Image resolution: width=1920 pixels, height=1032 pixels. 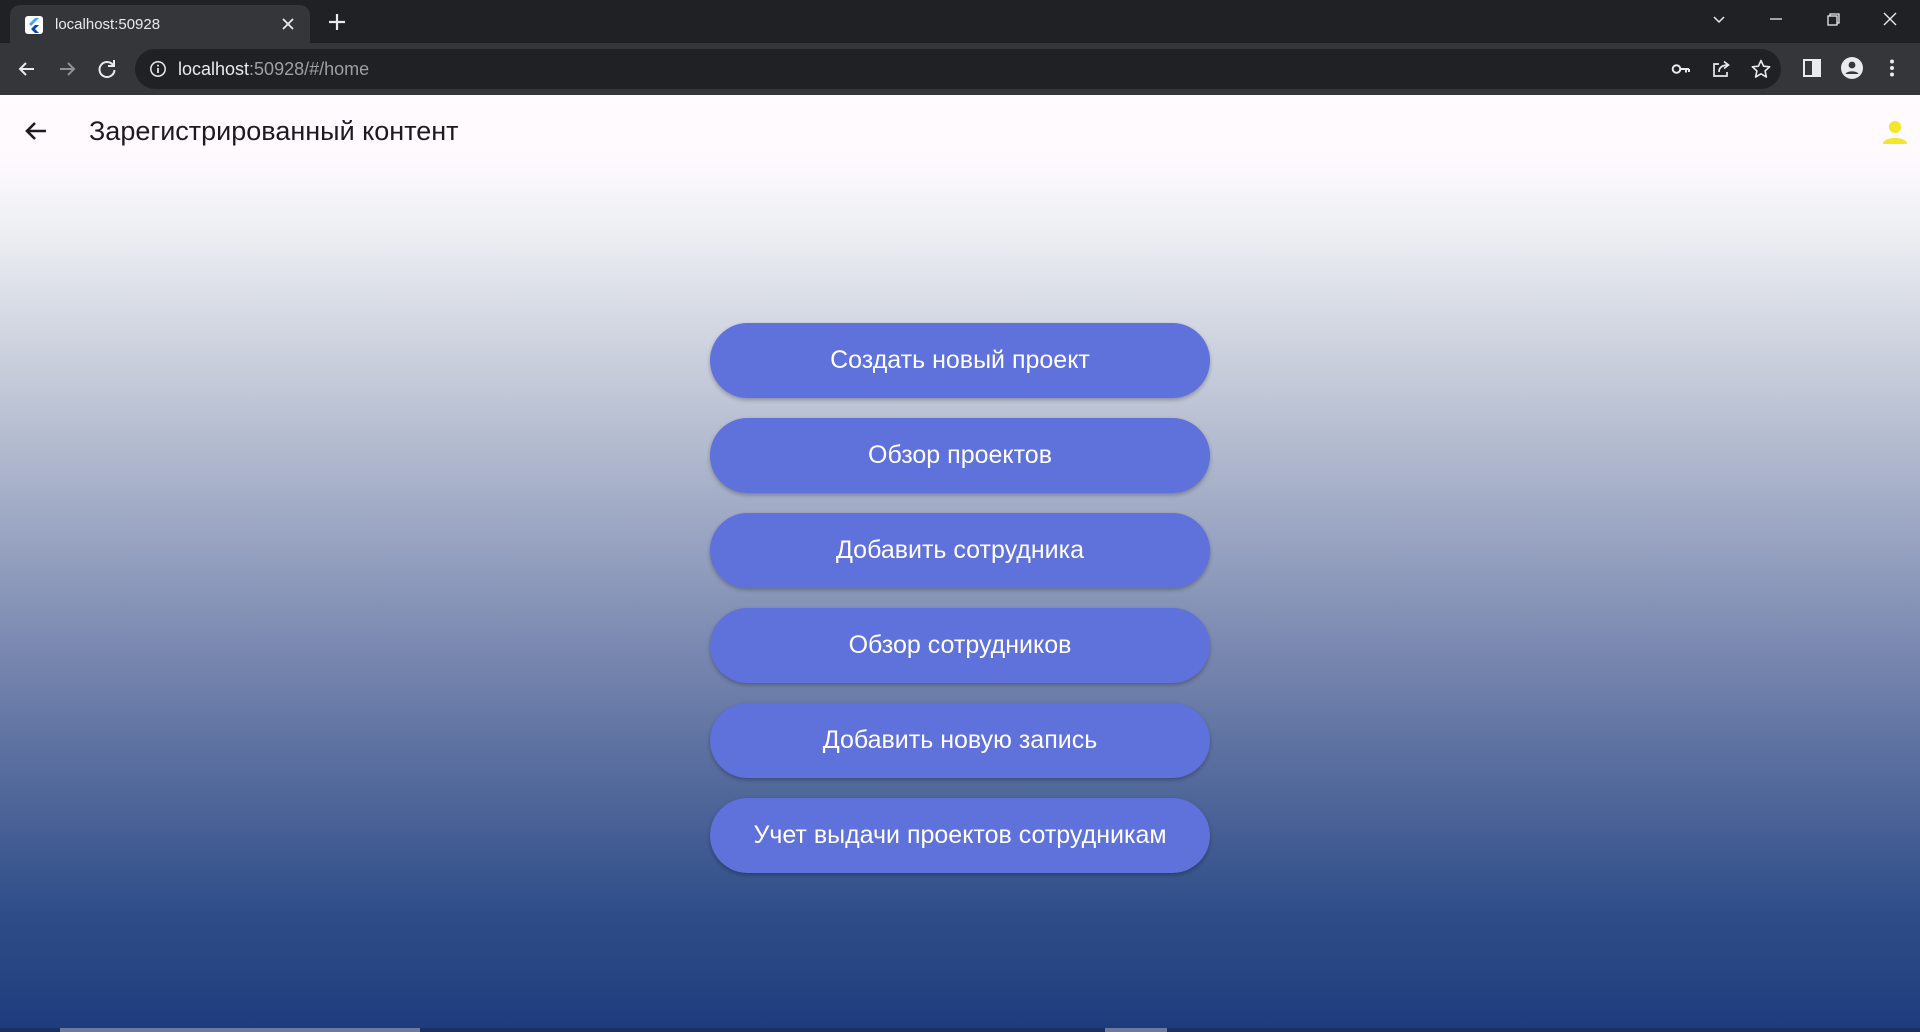 What do you see at coordinates (337, 22) in the screenshot?
I see `new-tab-icon` at bounding box center [337, 22].